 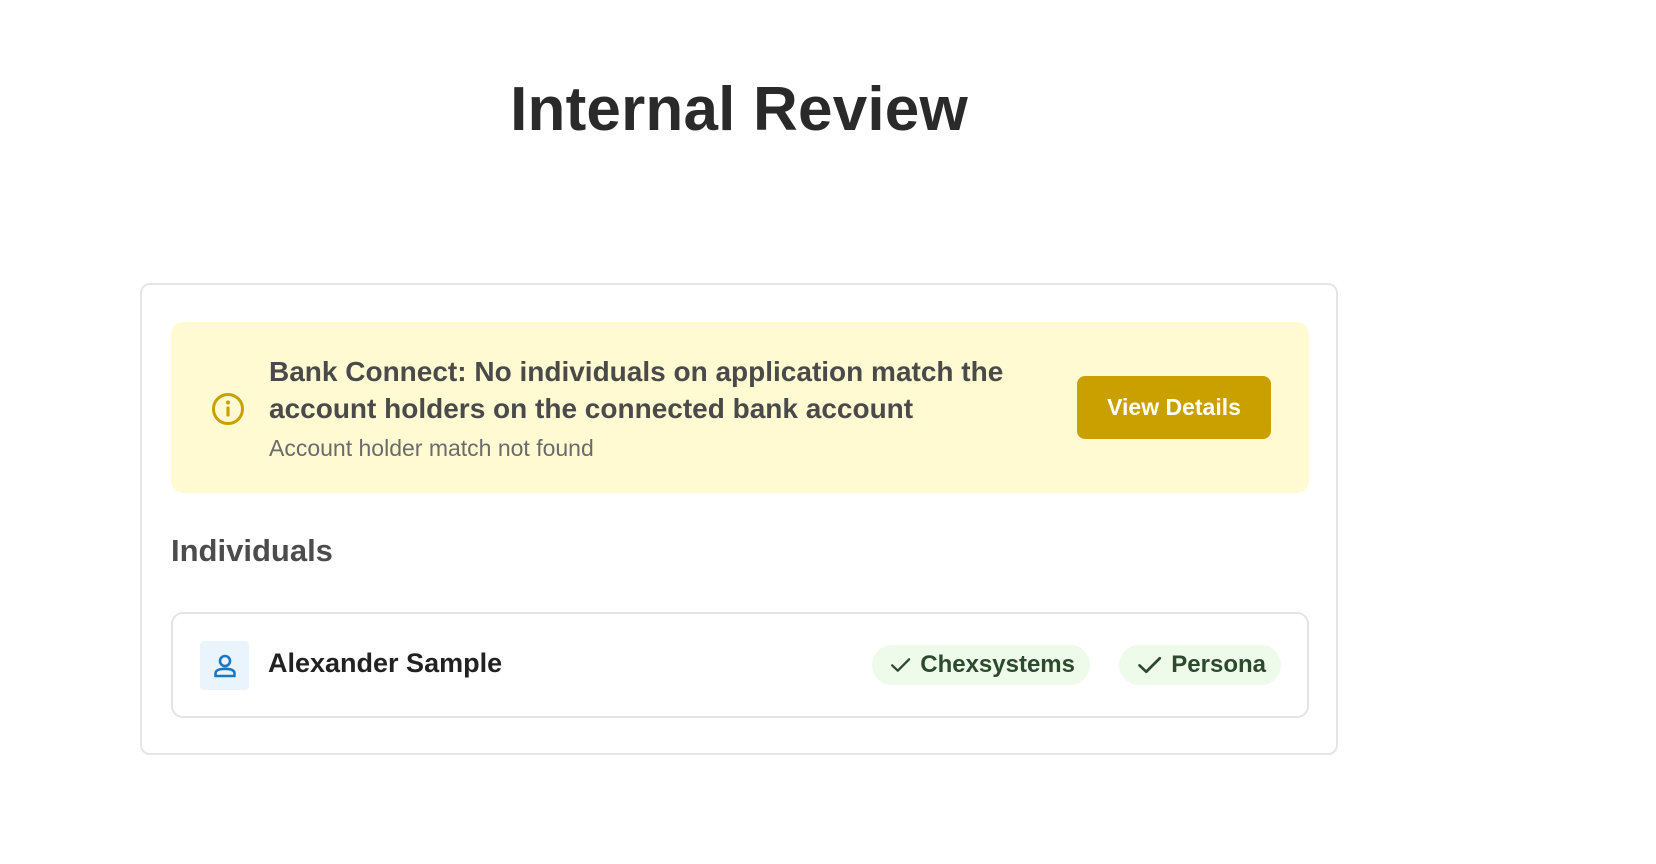 What do you see at coordinates (385, 663) in the screenshot?
I see `individual-name: Alexander Sample` at bounding box center [385, 663].